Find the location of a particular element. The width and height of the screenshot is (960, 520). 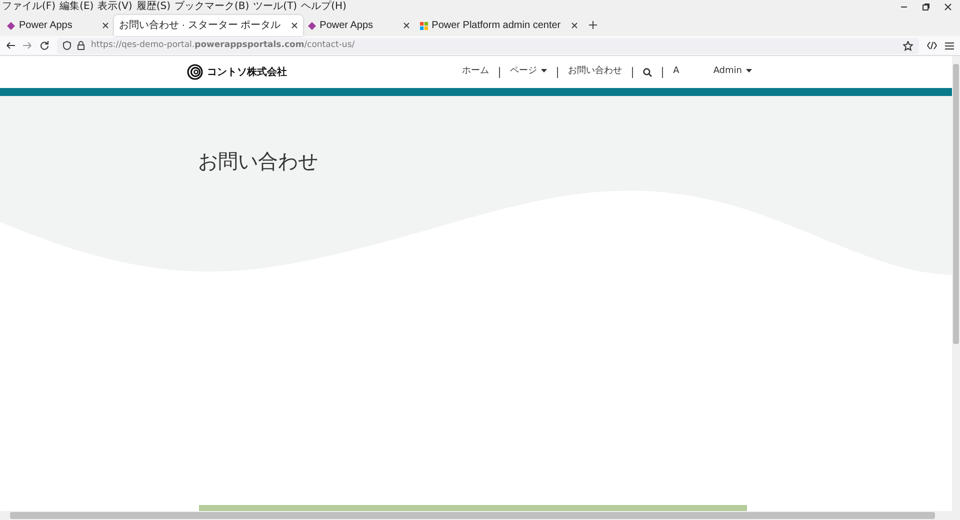

nav-link: A is located at coordinates (676, 72).